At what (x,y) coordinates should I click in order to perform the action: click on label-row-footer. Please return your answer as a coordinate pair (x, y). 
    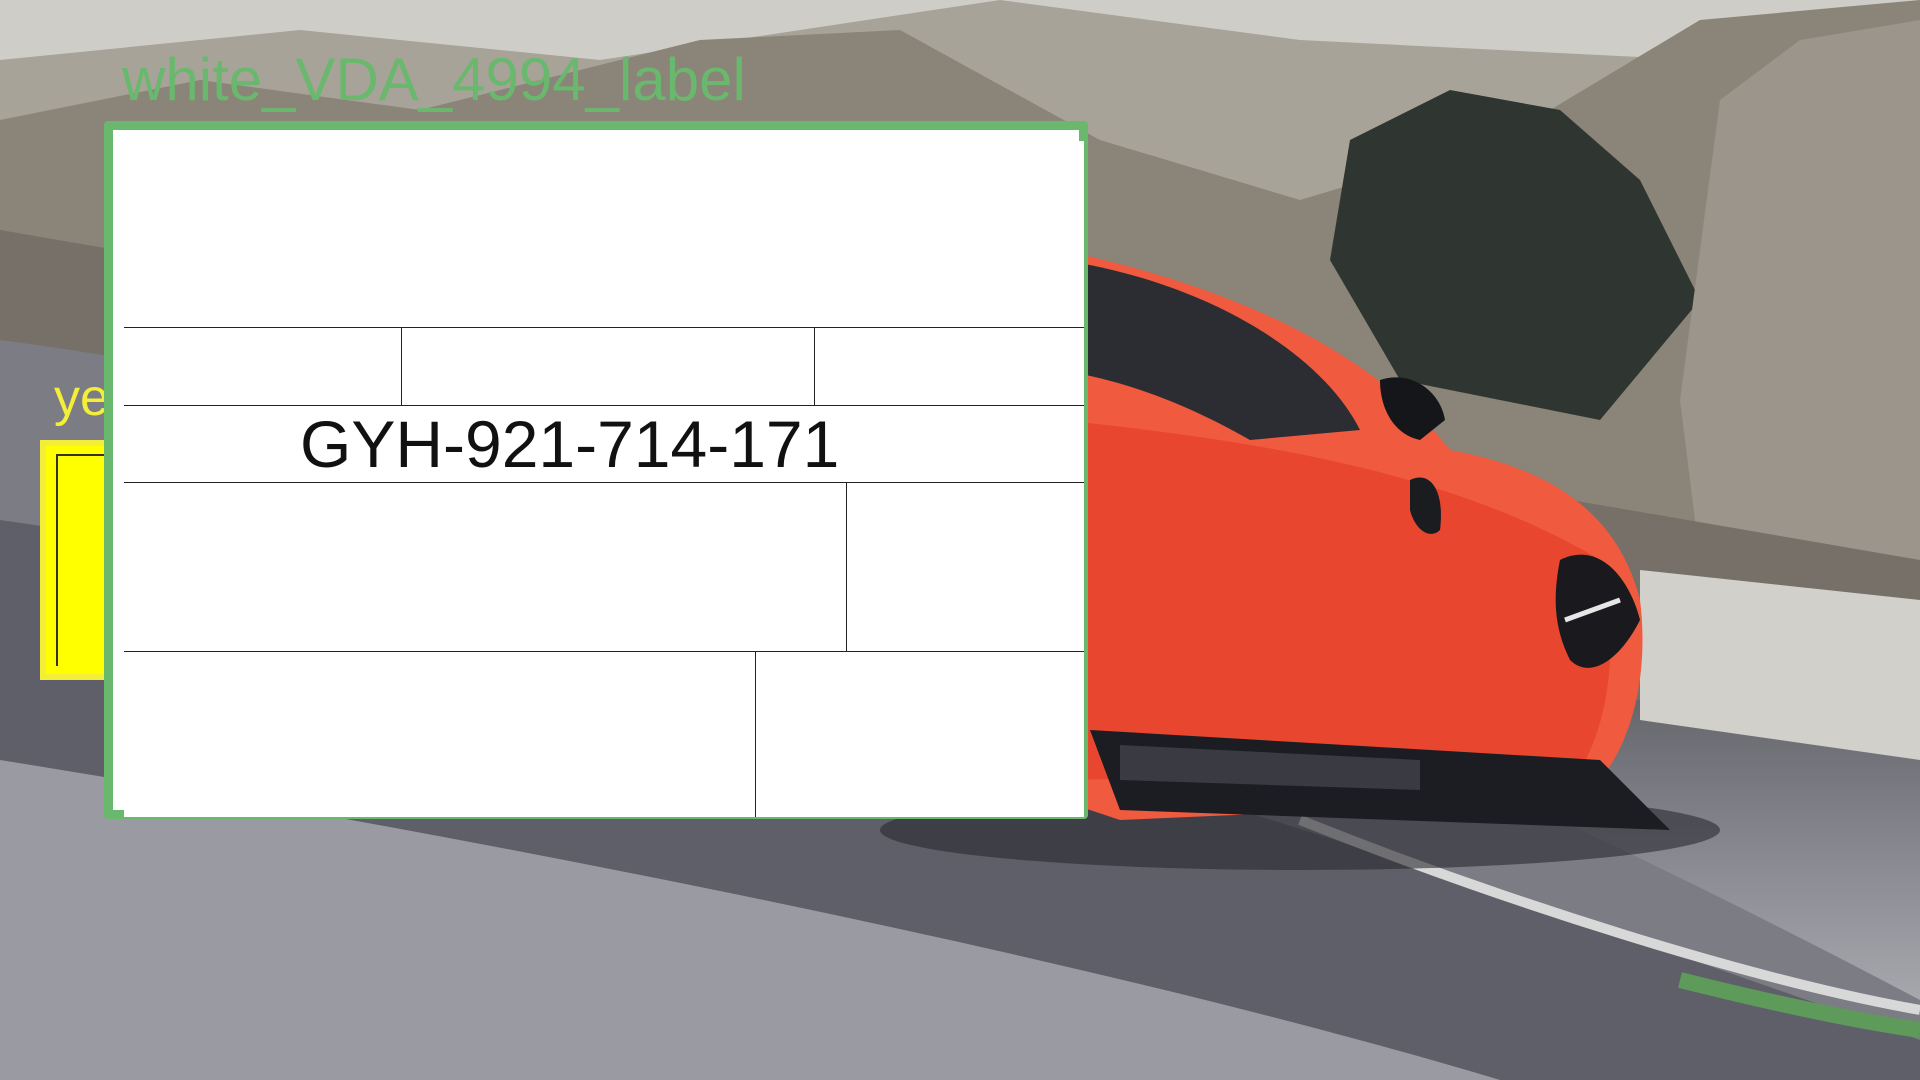
    Looking at the image, I should click on (604, 734).